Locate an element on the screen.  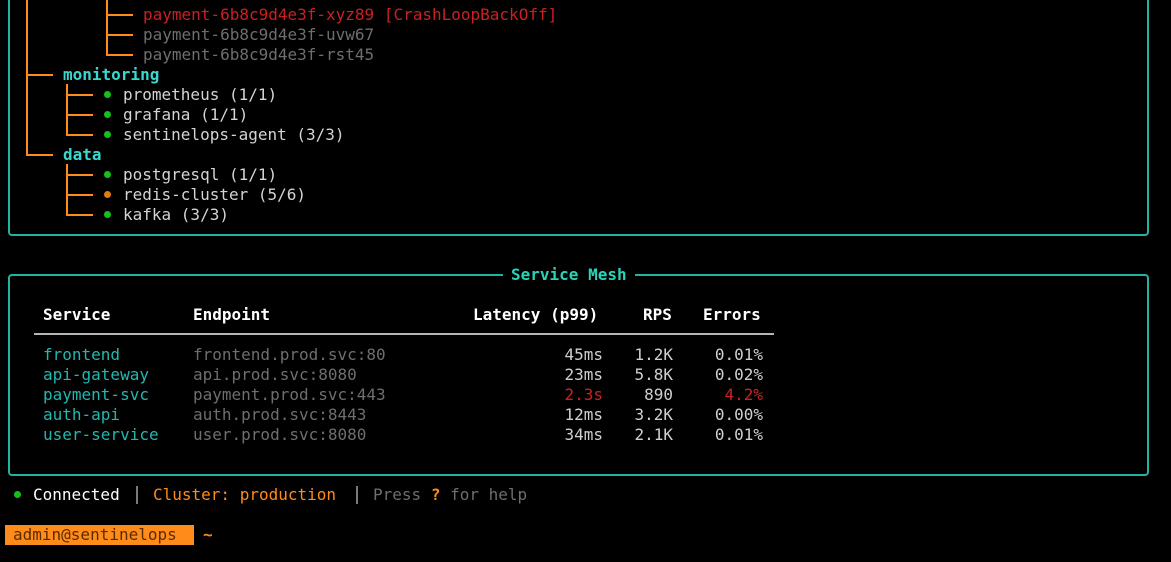
service-item: postgresql (1/1) is located at coordinates (200, 175).